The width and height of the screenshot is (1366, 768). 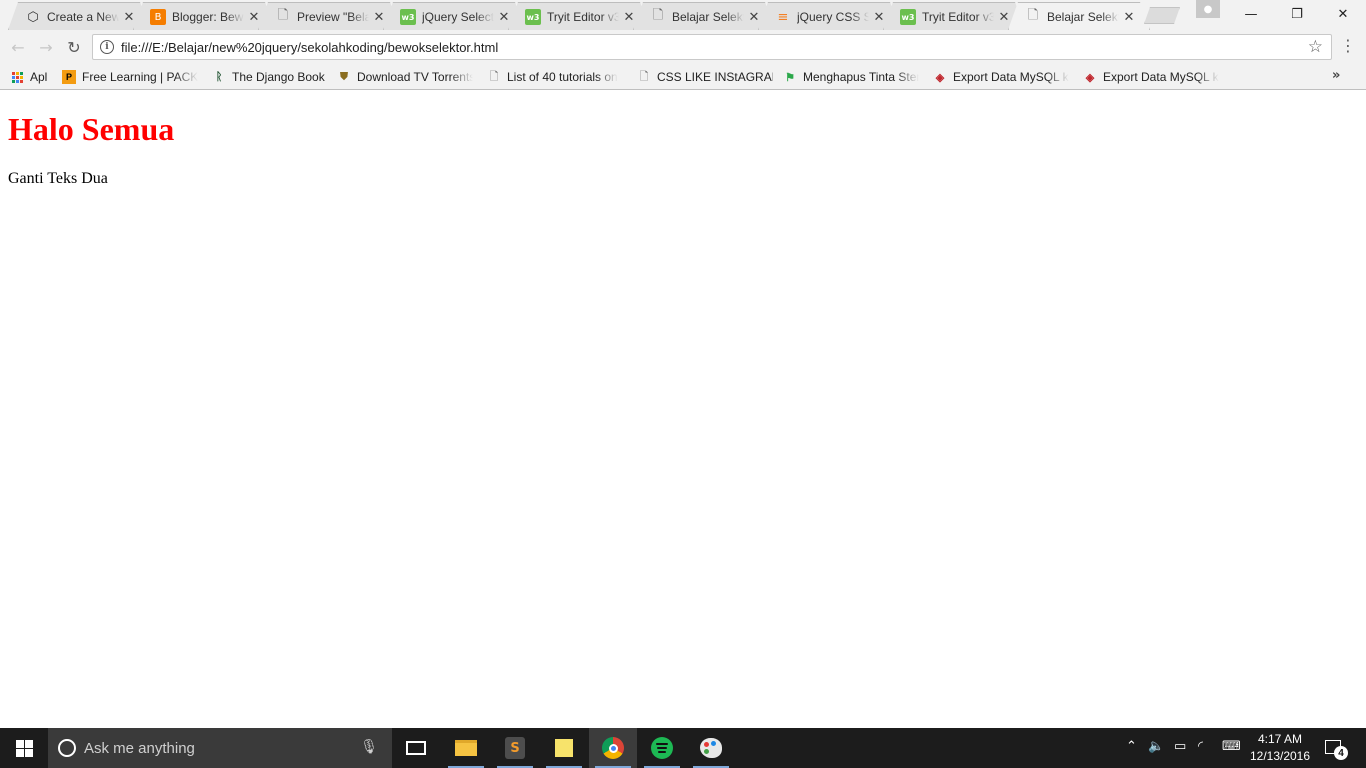 What do you see at coordinates (1090, 77) in the screenshot?
I see `stack-icon: ◈` at bounding box center [1090, 77].